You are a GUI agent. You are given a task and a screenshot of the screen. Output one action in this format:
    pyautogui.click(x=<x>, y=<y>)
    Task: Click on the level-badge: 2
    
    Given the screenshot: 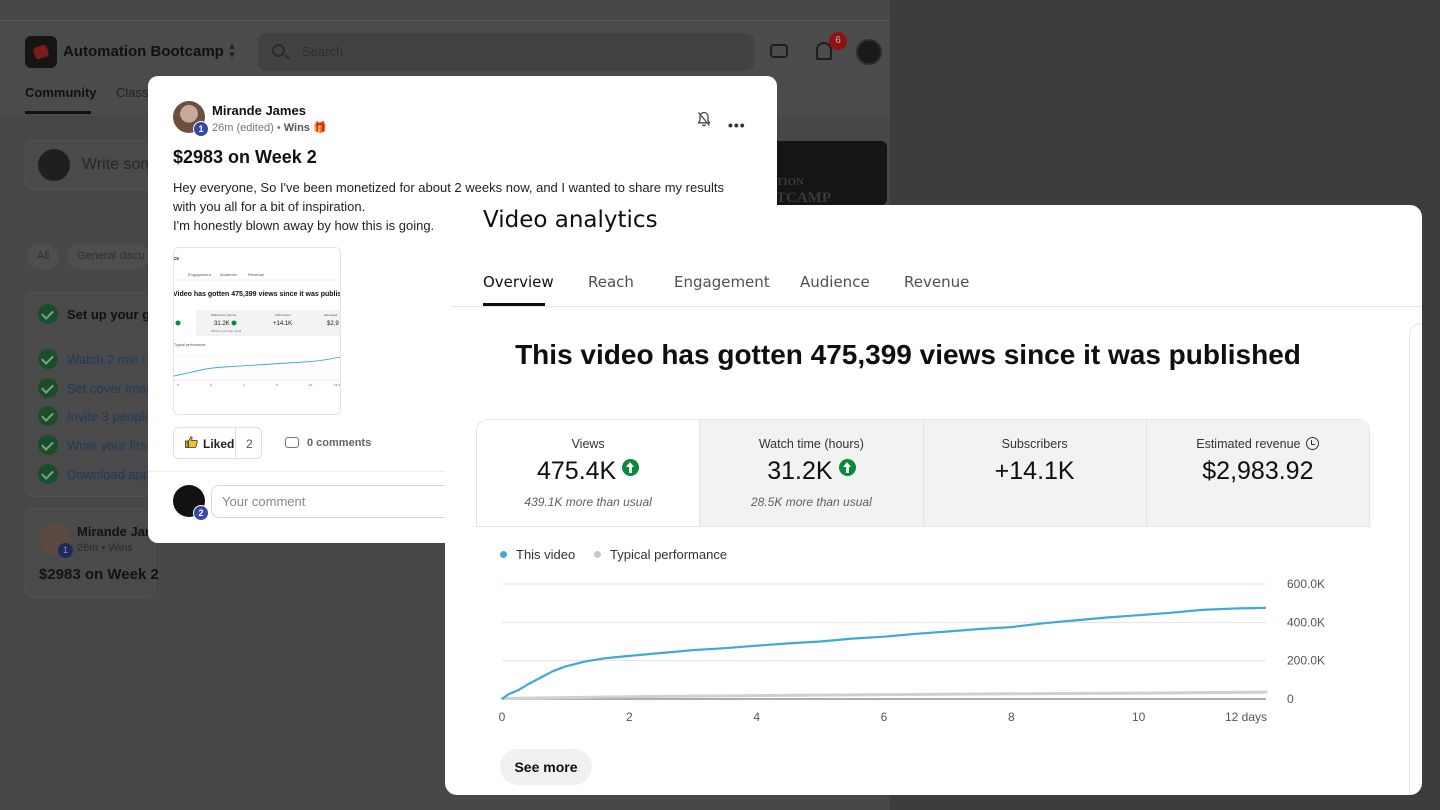 What is the action you would take?
    pyautogui.click(x=201, y=513)
    